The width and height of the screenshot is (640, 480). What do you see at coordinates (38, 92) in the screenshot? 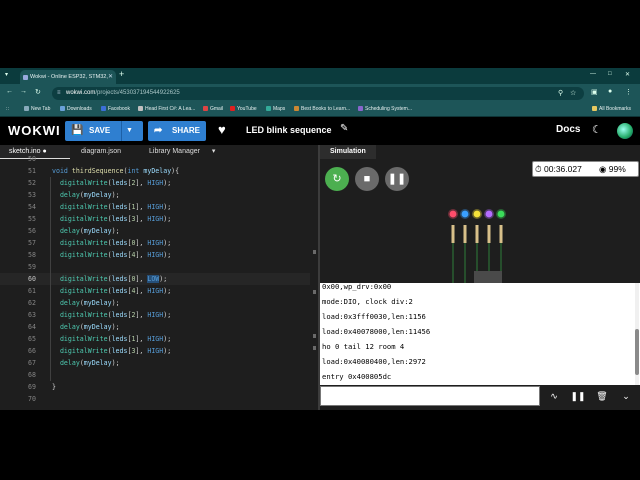
I see `reload-icon: ↻` at bounding box center [38, 92].